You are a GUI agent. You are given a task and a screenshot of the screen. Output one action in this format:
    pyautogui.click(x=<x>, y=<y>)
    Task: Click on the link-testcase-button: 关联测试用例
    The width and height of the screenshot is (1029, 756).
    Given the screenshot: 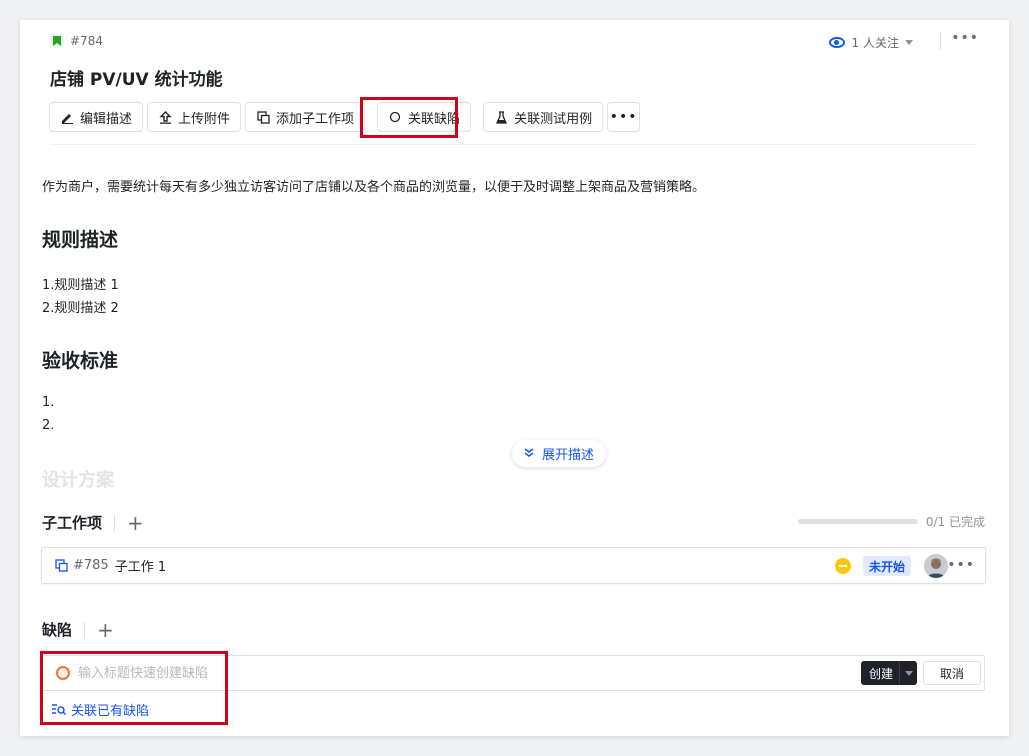 What is the action you would take?
    pyautogui.click(x=543, y=117)
    